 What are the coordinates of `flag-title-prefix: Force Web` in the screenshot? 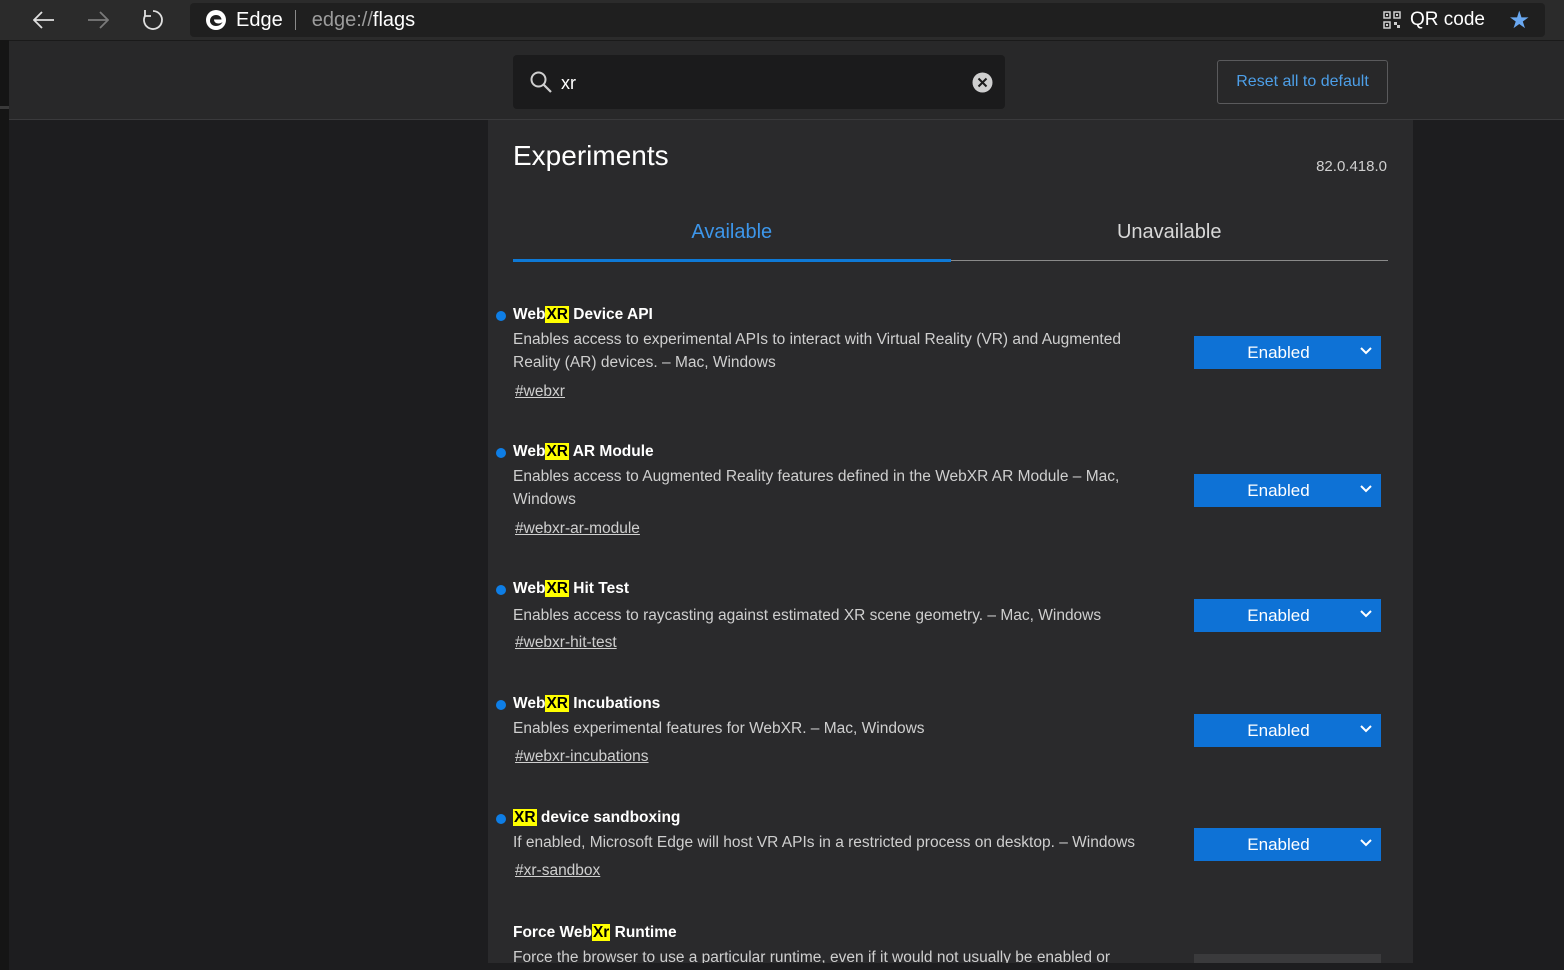 It's located at (552, 932).